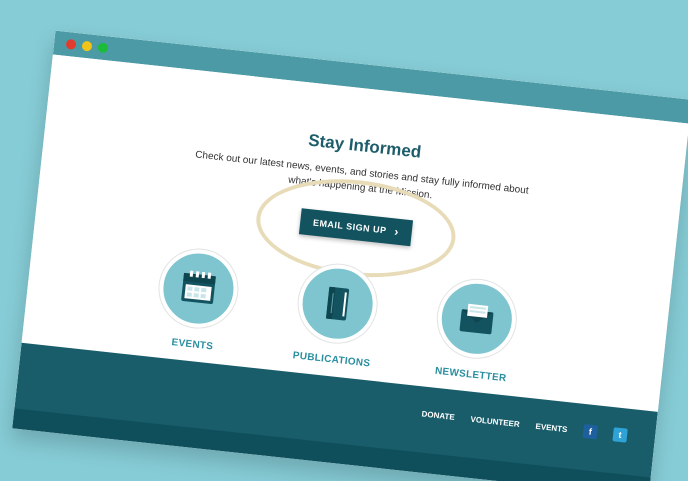  I want to click on book-icon, so click(337, 303).